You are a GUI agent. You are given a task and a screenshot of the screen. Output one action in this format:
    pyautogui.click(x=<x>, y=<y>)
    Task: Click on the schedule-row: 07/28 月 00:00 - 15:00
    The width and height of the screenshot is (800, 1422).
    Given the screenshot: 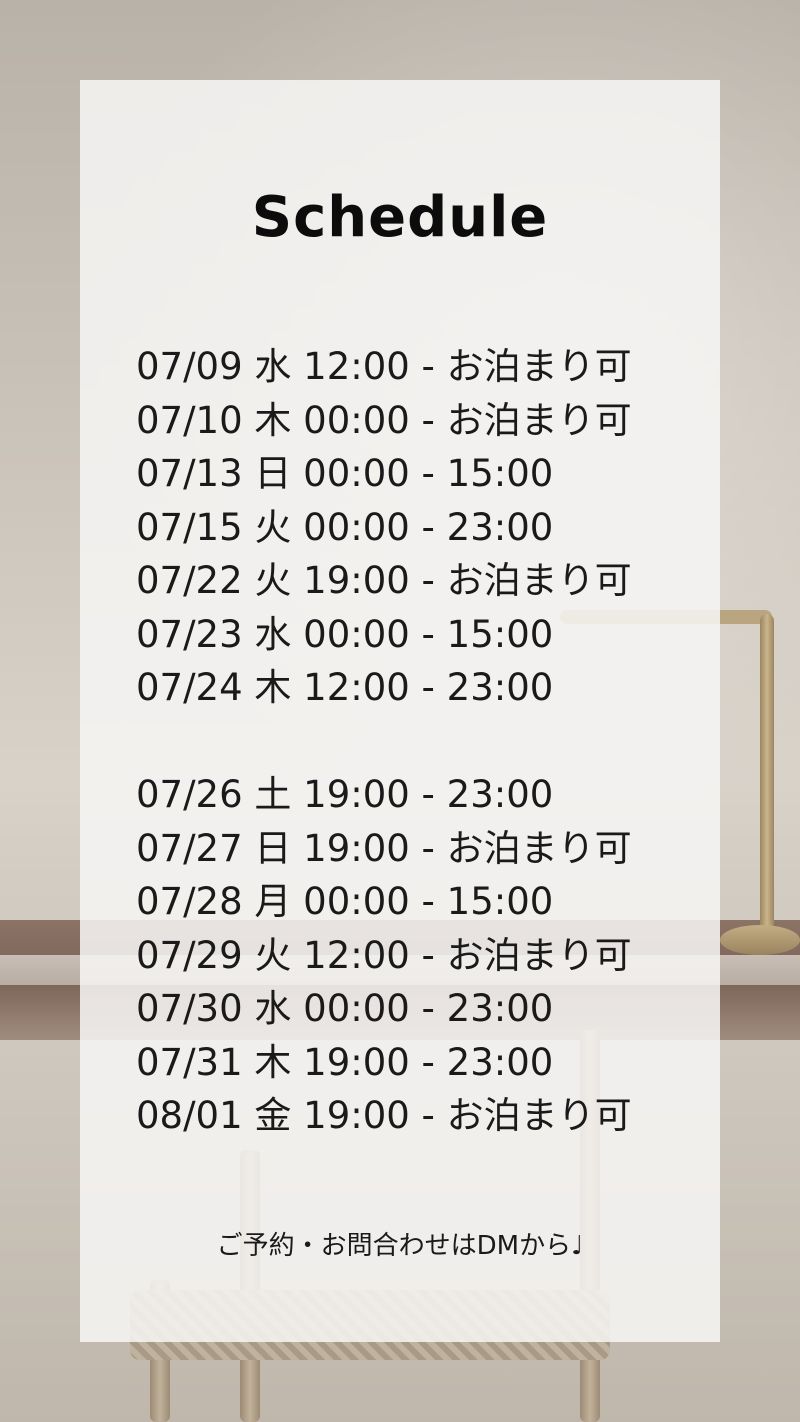 What is the action you would take?
    pyautogui.click(x=345, y=901)
    